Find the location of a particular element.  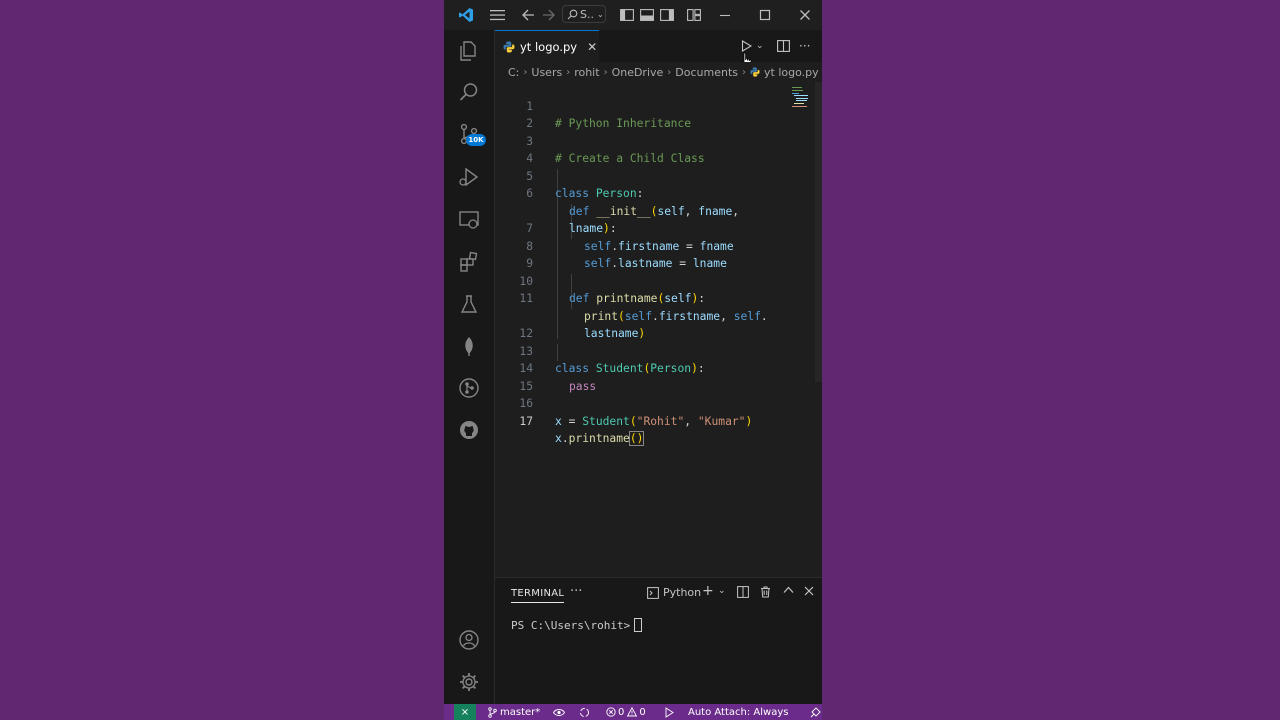

code-line: 16 x = Student("Rohit", "Kumar") is located at coordinates (655, 403).